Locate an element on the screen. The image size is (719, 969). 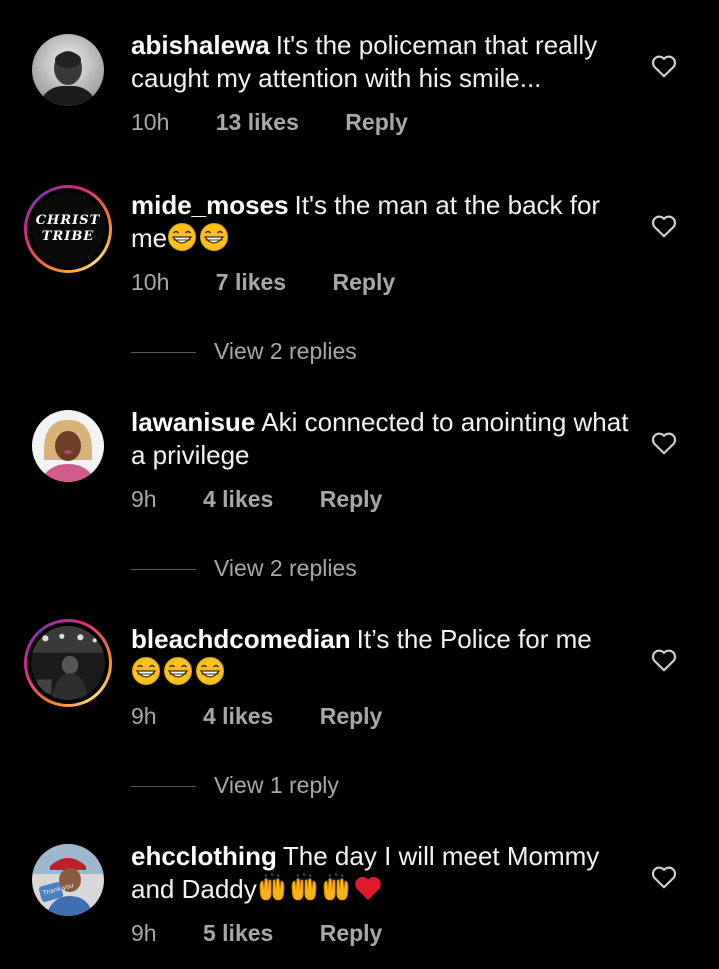
red-heart-icon is located at coordinates (368, 888).